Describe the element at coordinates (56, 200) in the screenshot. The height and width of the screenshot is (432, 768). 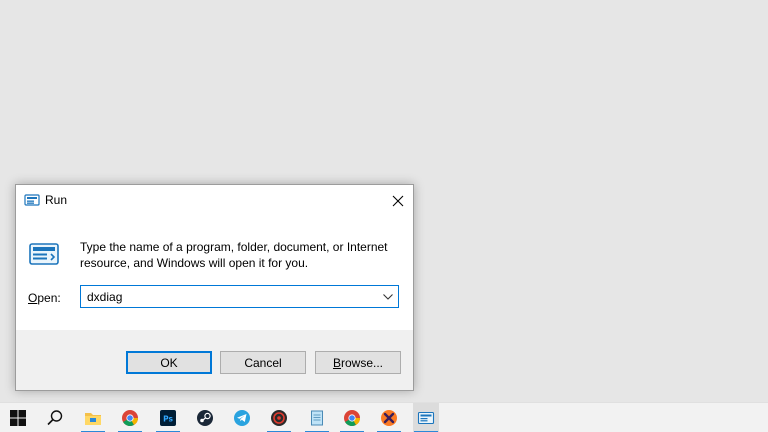
I see `dialog-title: Run` at that location.